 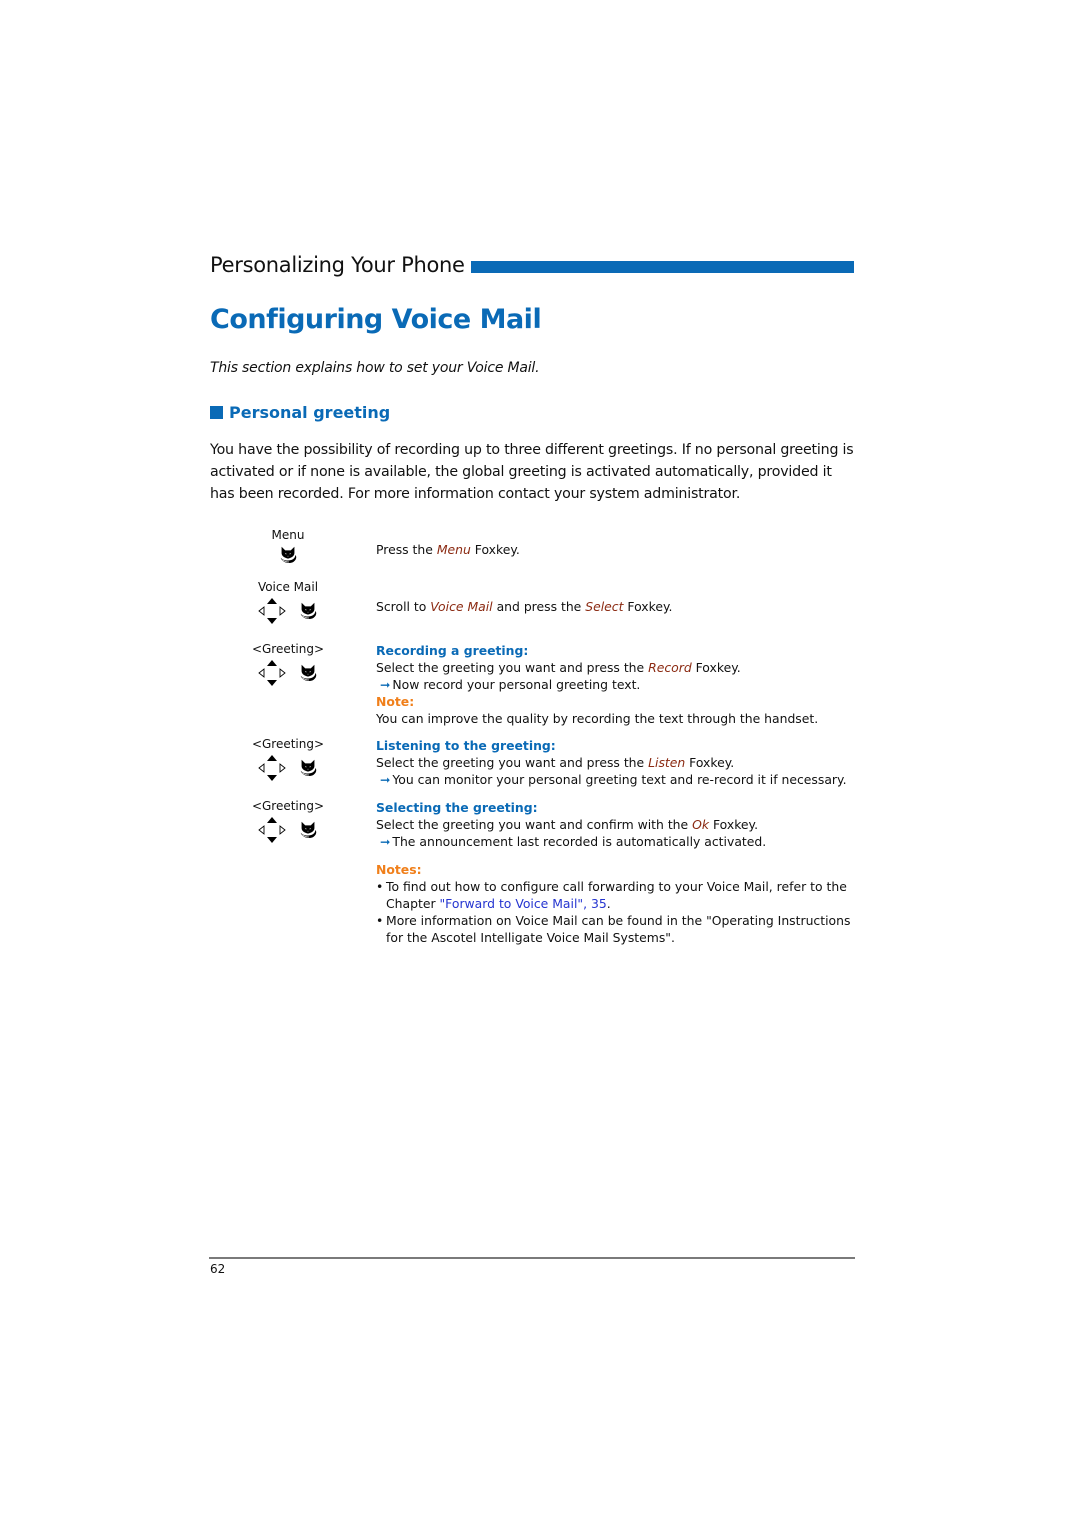 I want to click on step-text-part: and press the, so click(x=539, y=606).